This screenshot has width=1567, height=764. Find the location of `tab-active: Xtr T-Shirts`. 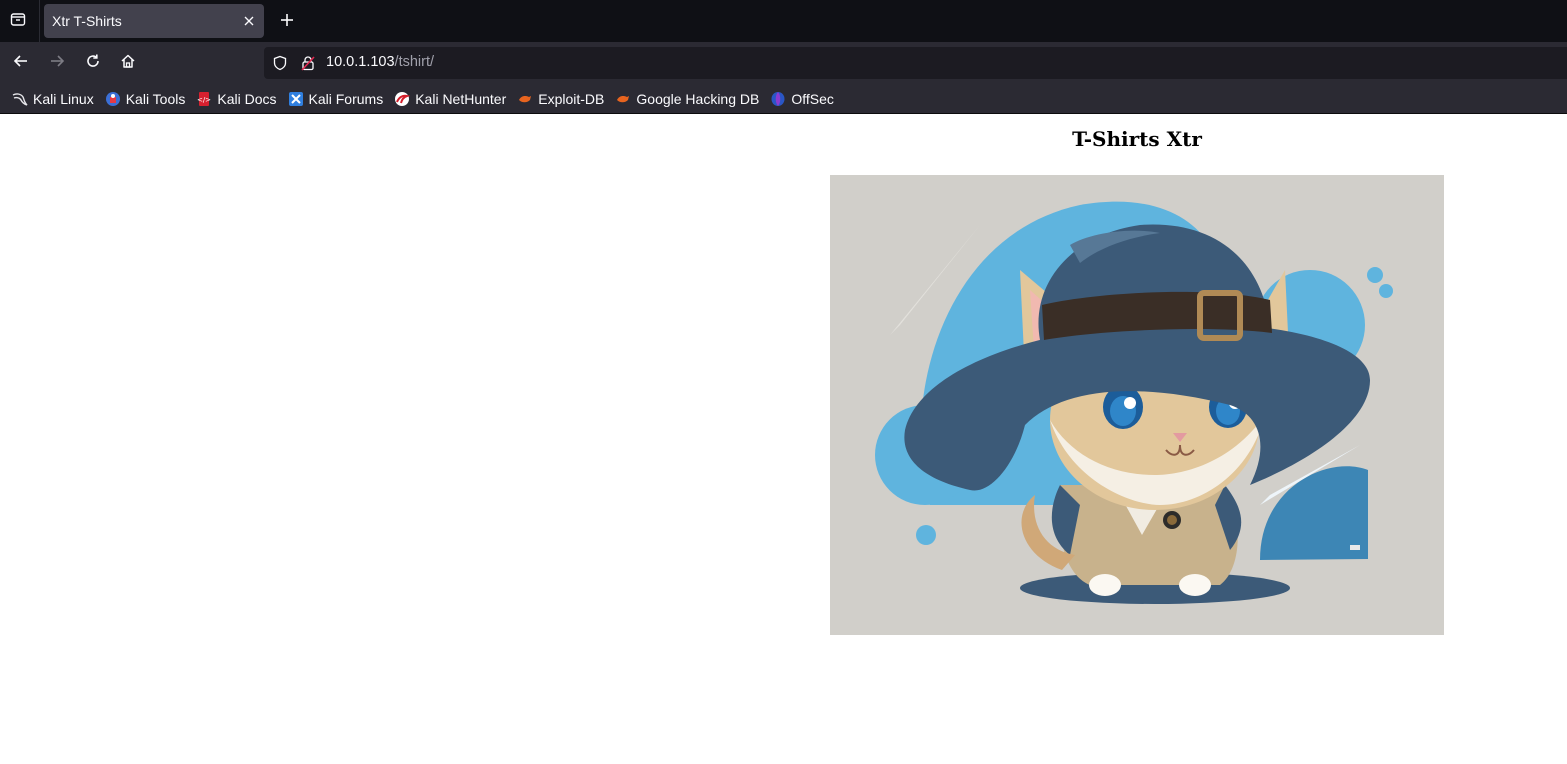

tab-active: Xtr T-Shirts is located at coordinates (154, 21).